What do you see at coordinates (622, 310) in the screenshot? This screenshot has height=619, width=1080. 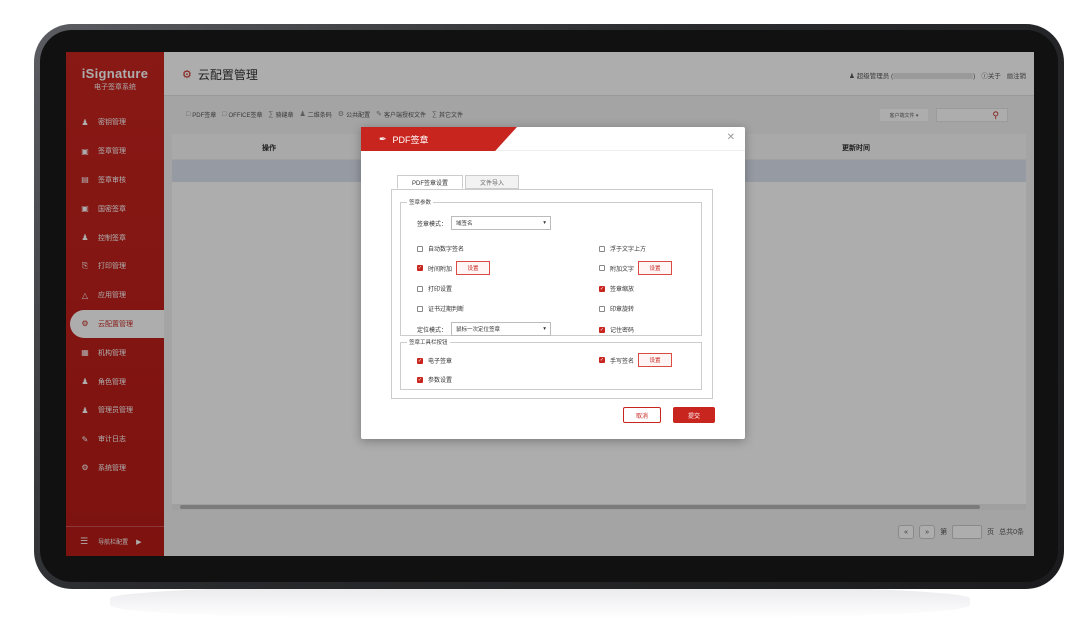 I see `option-label: 印章旋转` at bounding box center [622, 310].